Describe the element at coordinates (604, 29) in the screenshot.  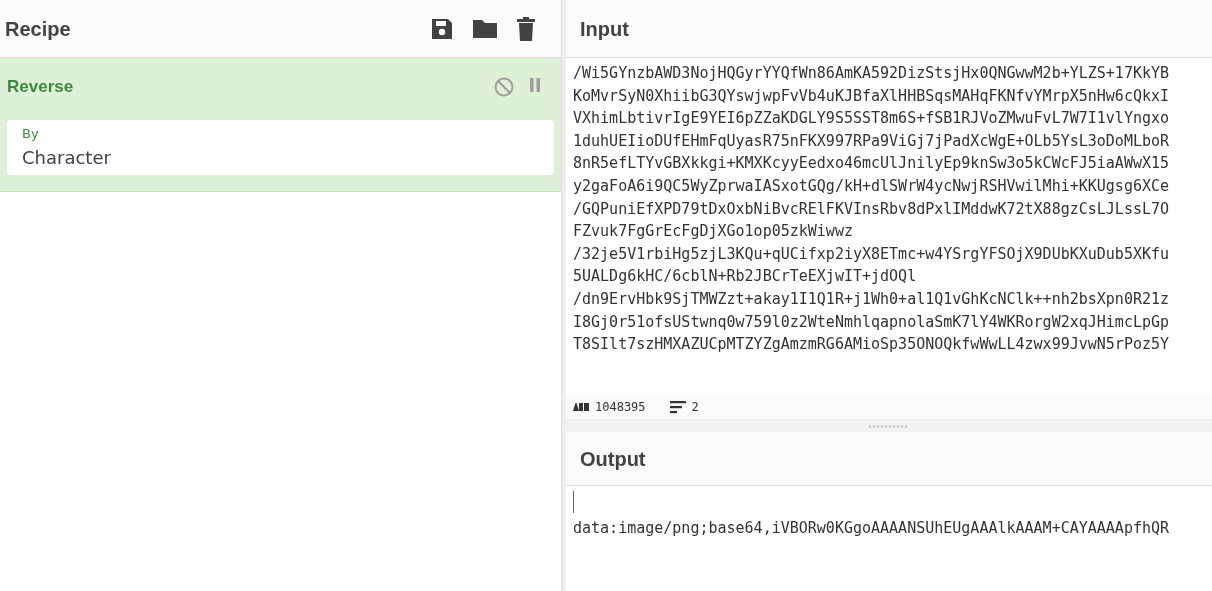
I see `panel-title: Input` at that location.